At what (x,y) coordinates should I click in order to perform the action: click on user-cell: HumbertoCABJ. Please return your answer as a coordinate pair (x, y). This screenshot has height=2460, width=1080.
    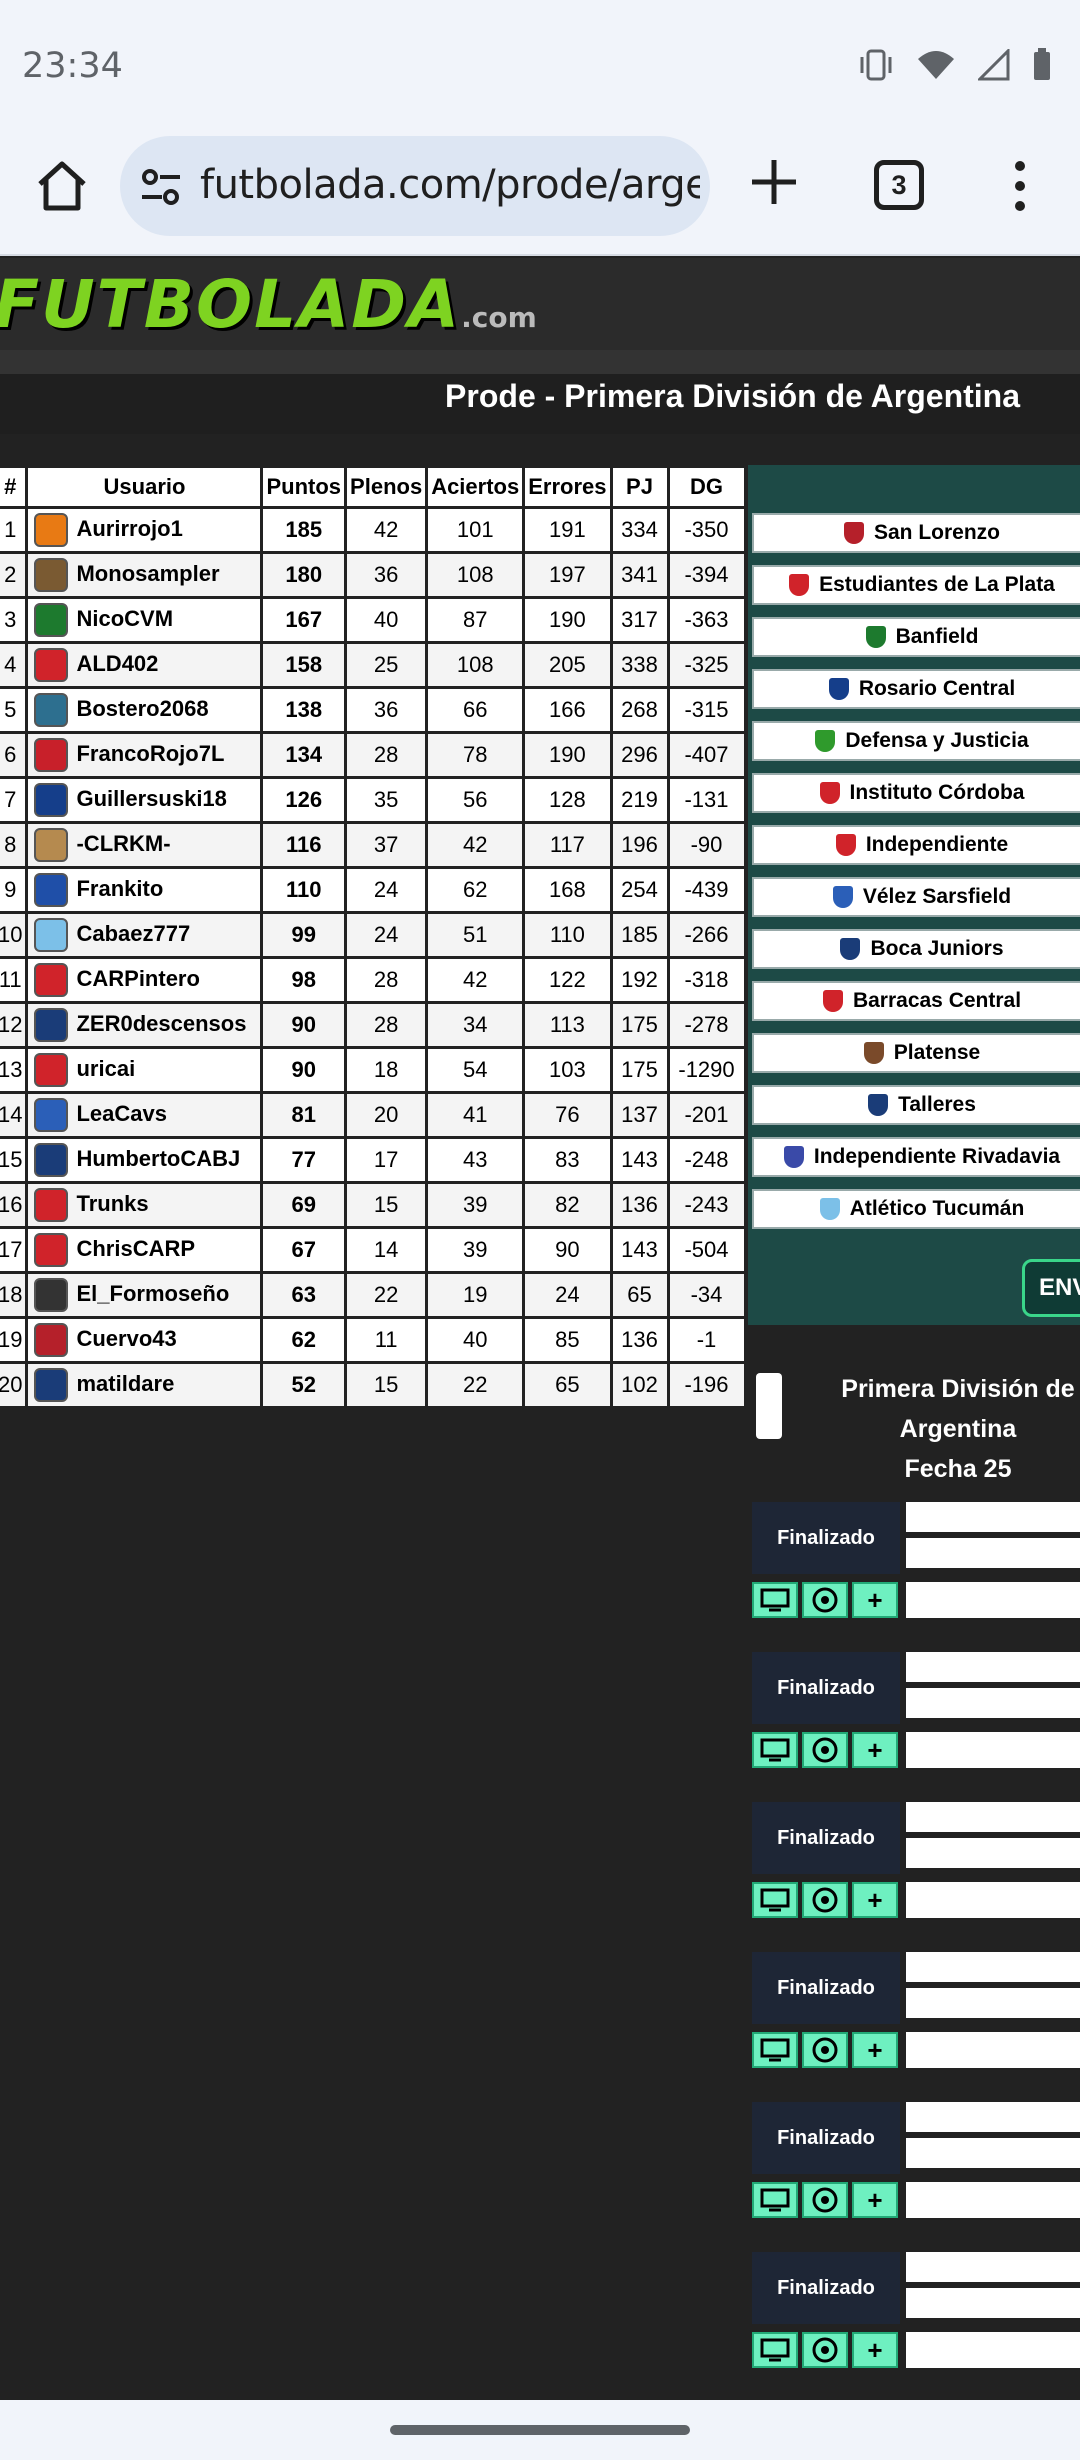
    Looking at the image, I should click on (144, 1160).